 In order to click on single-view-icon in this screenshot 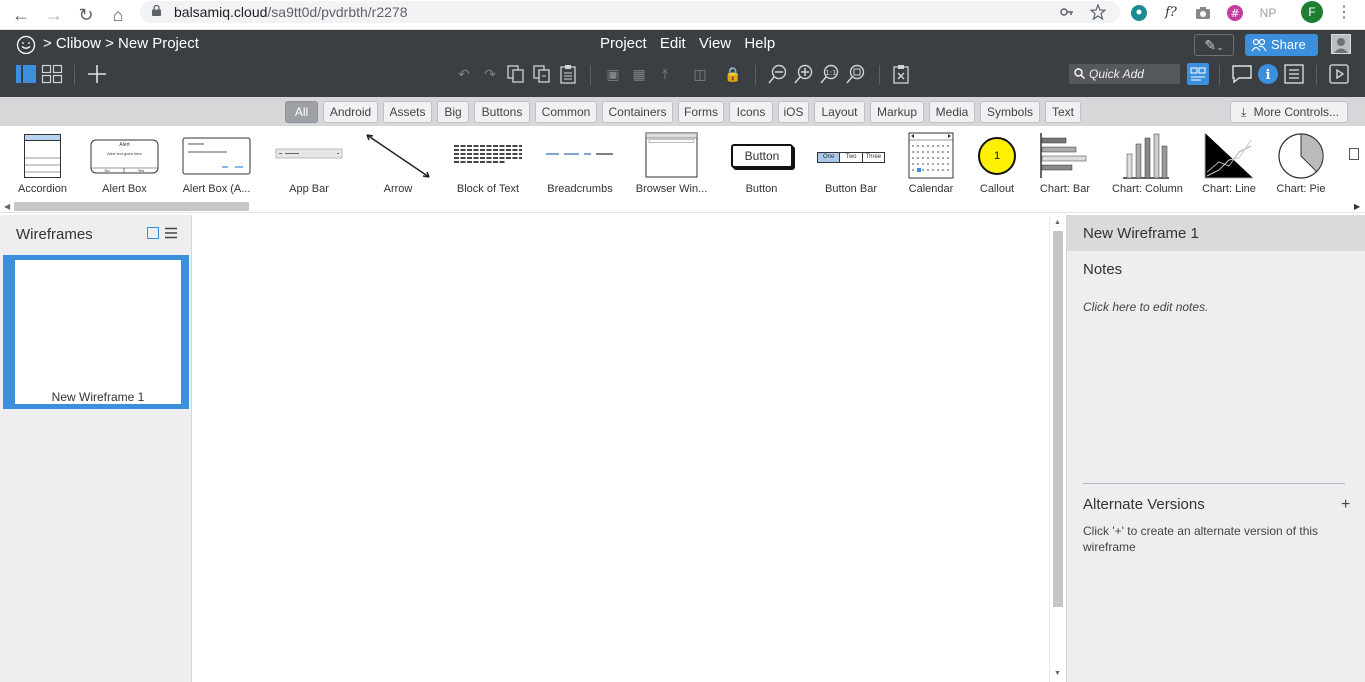, I will do `click(26, 74)`.